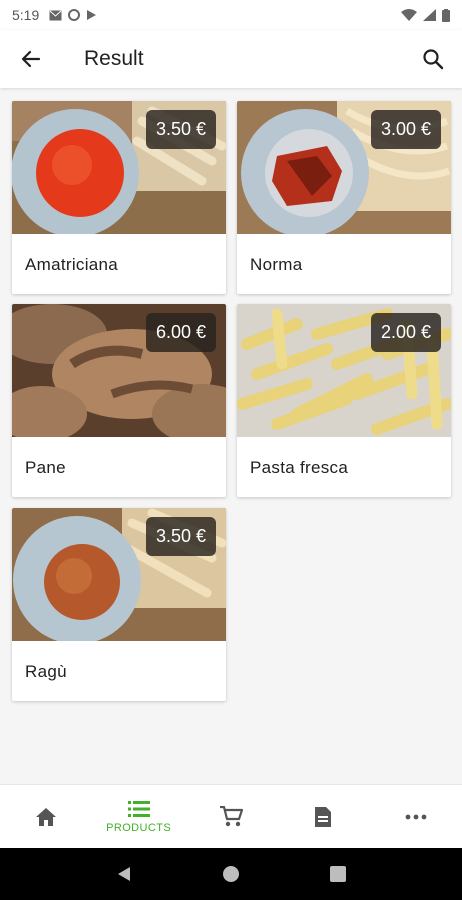 This screenshot has width=462, height=900. I want to click on home-icon, so click(46, 816).